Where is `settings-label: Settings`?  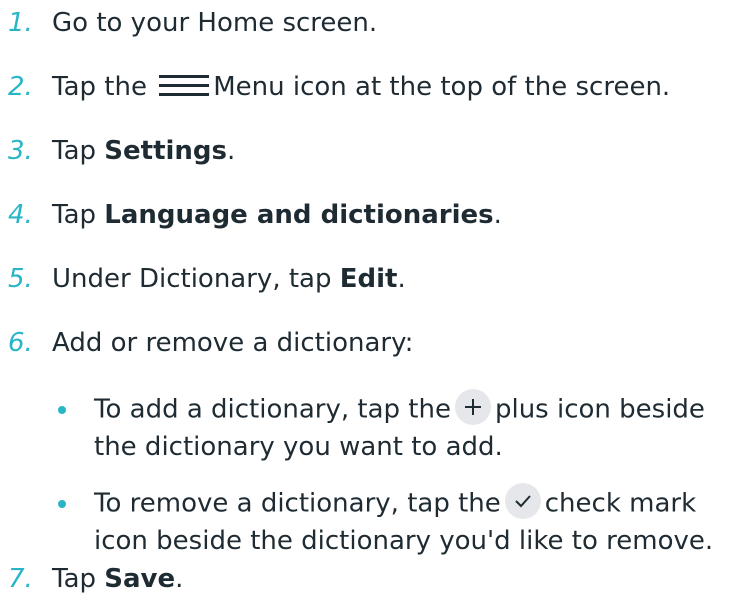
settings-label: Settings is located at coordinates (166, 151).